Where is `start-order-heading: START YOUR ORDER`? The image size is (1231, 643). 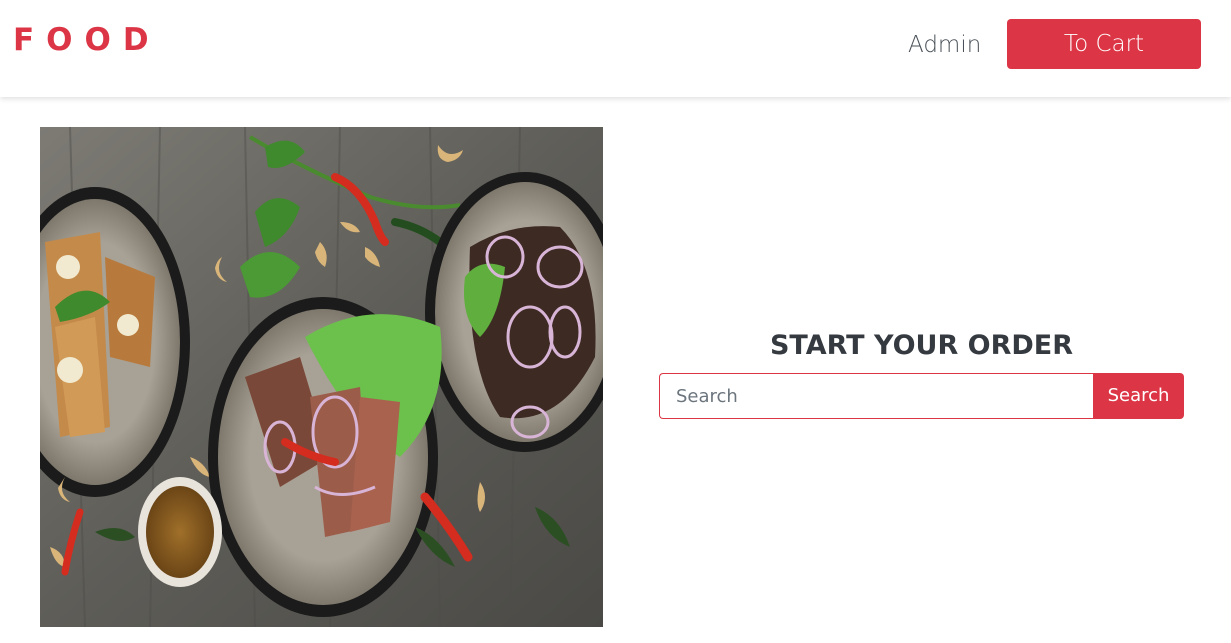 start-order-heading: START YOUR ORDER is located at coordinates (921, 345).